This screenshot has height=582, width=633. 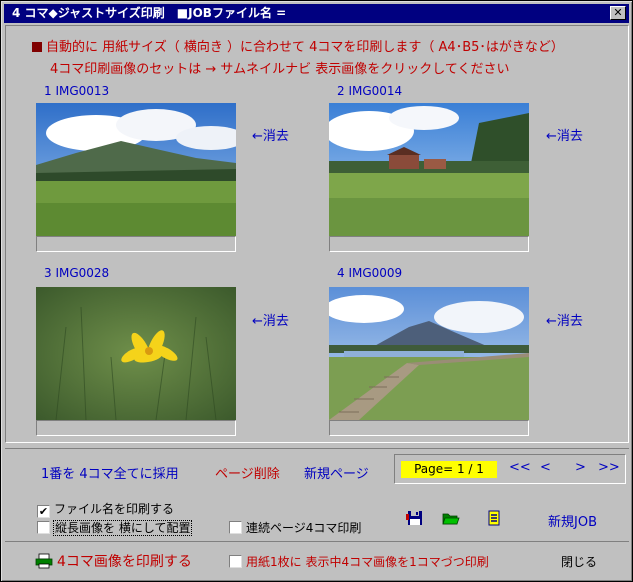 What do you see at coordinates (105, 509) in the screenshot?
I see `print-filename-option: ✔ ファイル名を印刷する` at bounding box center [105, 509].